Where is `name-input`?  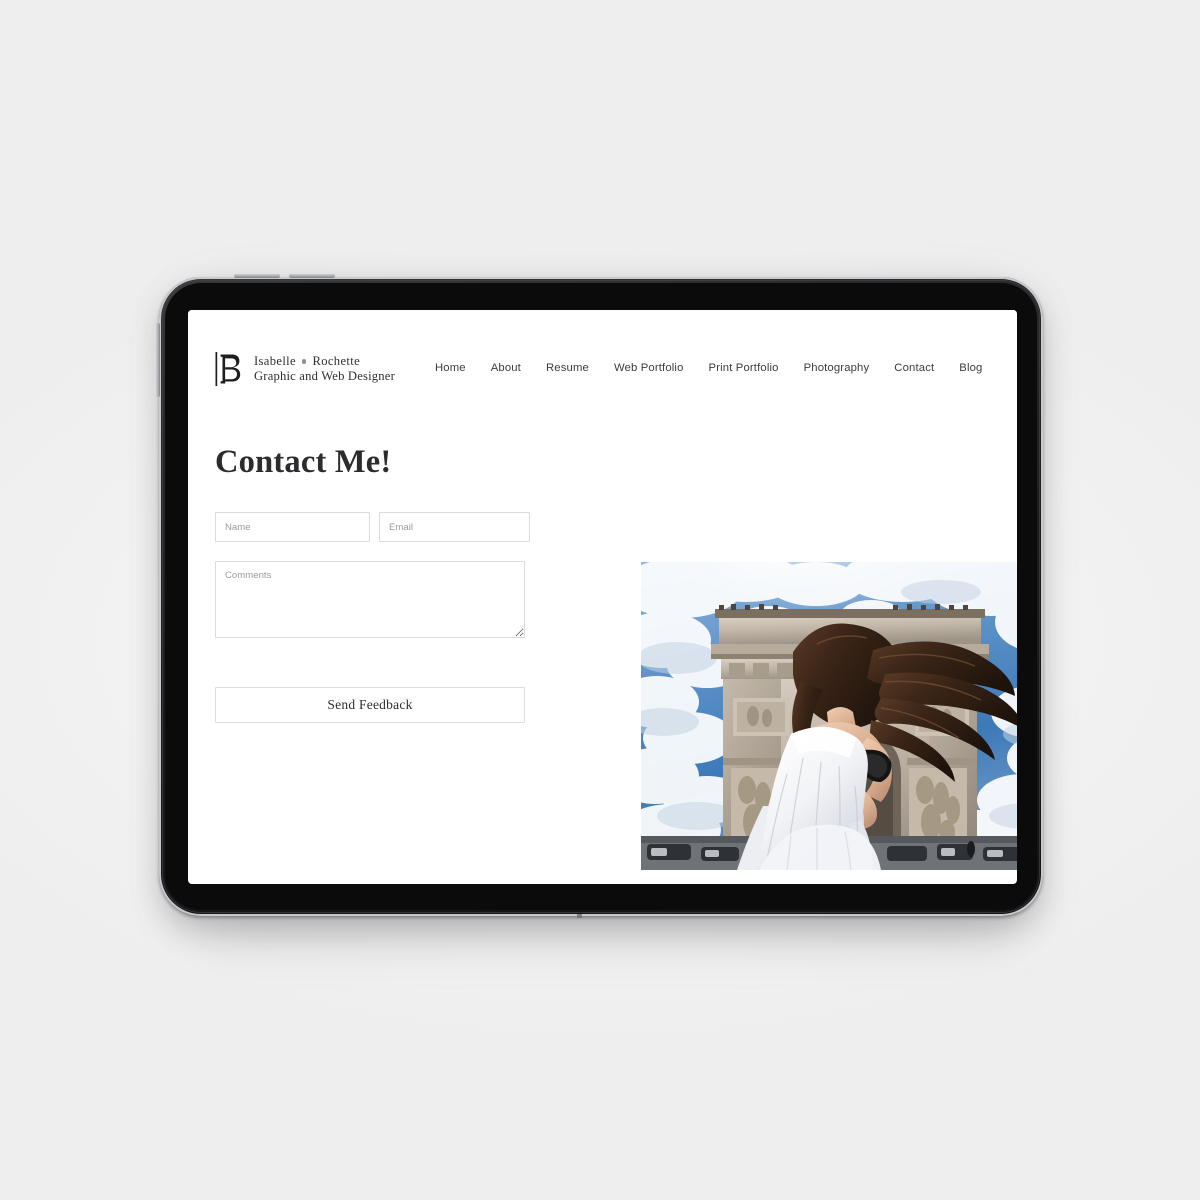
name-input is located at coordinates (292, 527).